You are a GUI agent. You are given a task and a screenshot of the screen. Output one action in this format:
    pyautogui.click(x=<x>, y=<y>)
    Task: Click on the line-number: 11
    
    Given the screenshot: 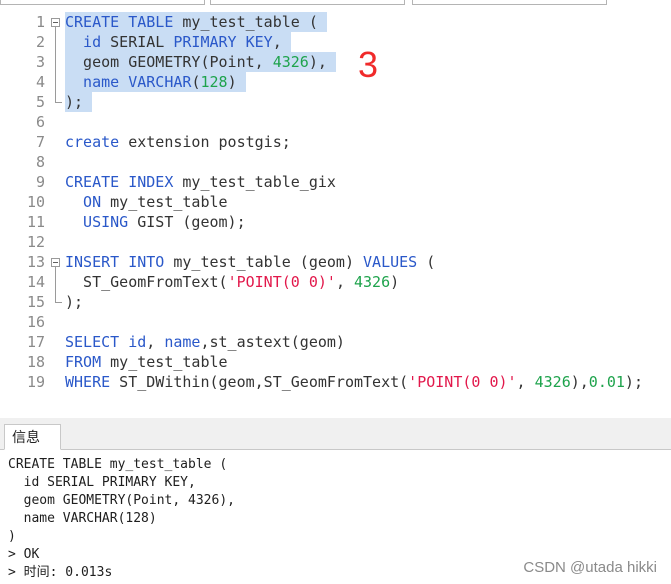 What is the action you would take?
    pyautogui.click(x=35, y=222)
    